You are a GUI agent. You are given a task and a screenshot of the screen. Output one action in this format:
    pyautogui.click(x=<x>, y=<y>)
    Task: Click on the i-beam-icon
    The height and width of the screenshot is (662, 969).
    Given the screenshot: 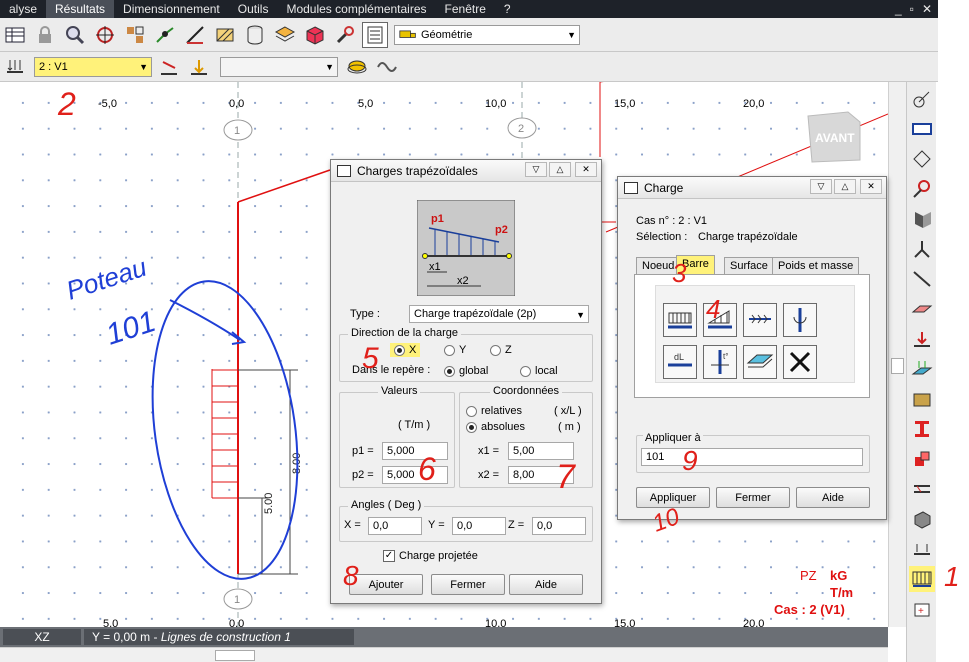 What is the action you would take?
    pyautogui.click(x=922, y=429)
    